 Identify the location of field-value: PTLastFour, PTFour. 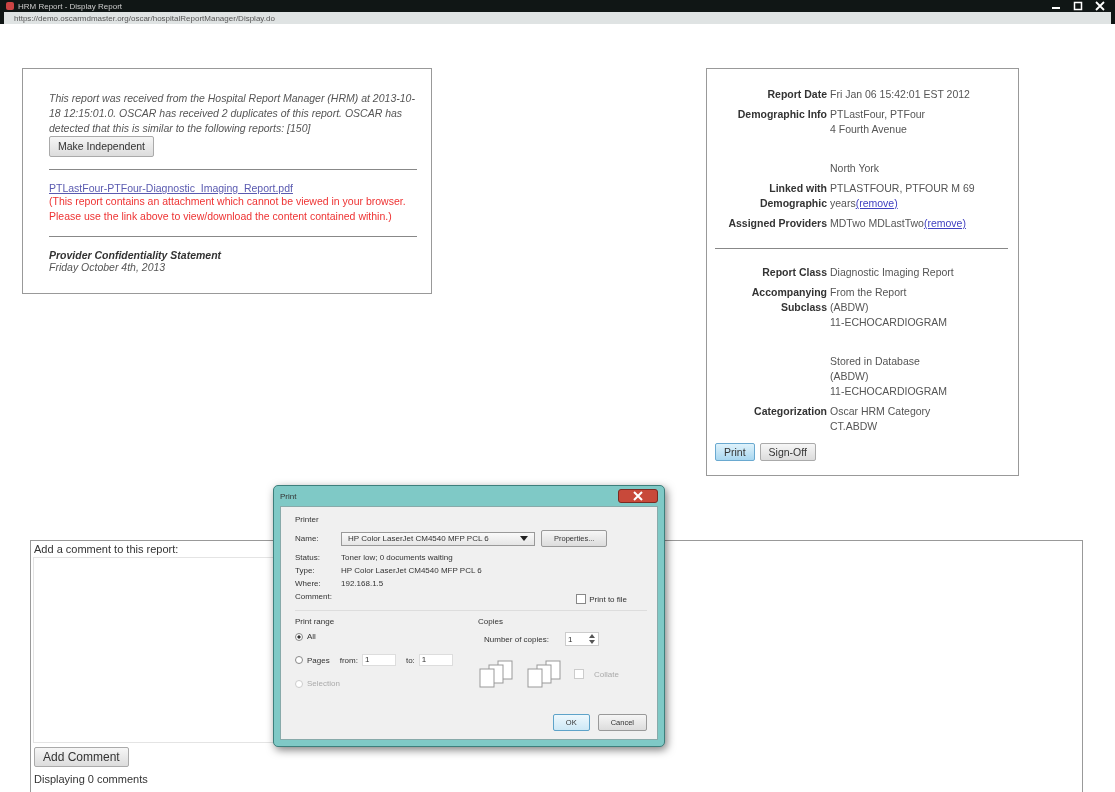
(878, 114).